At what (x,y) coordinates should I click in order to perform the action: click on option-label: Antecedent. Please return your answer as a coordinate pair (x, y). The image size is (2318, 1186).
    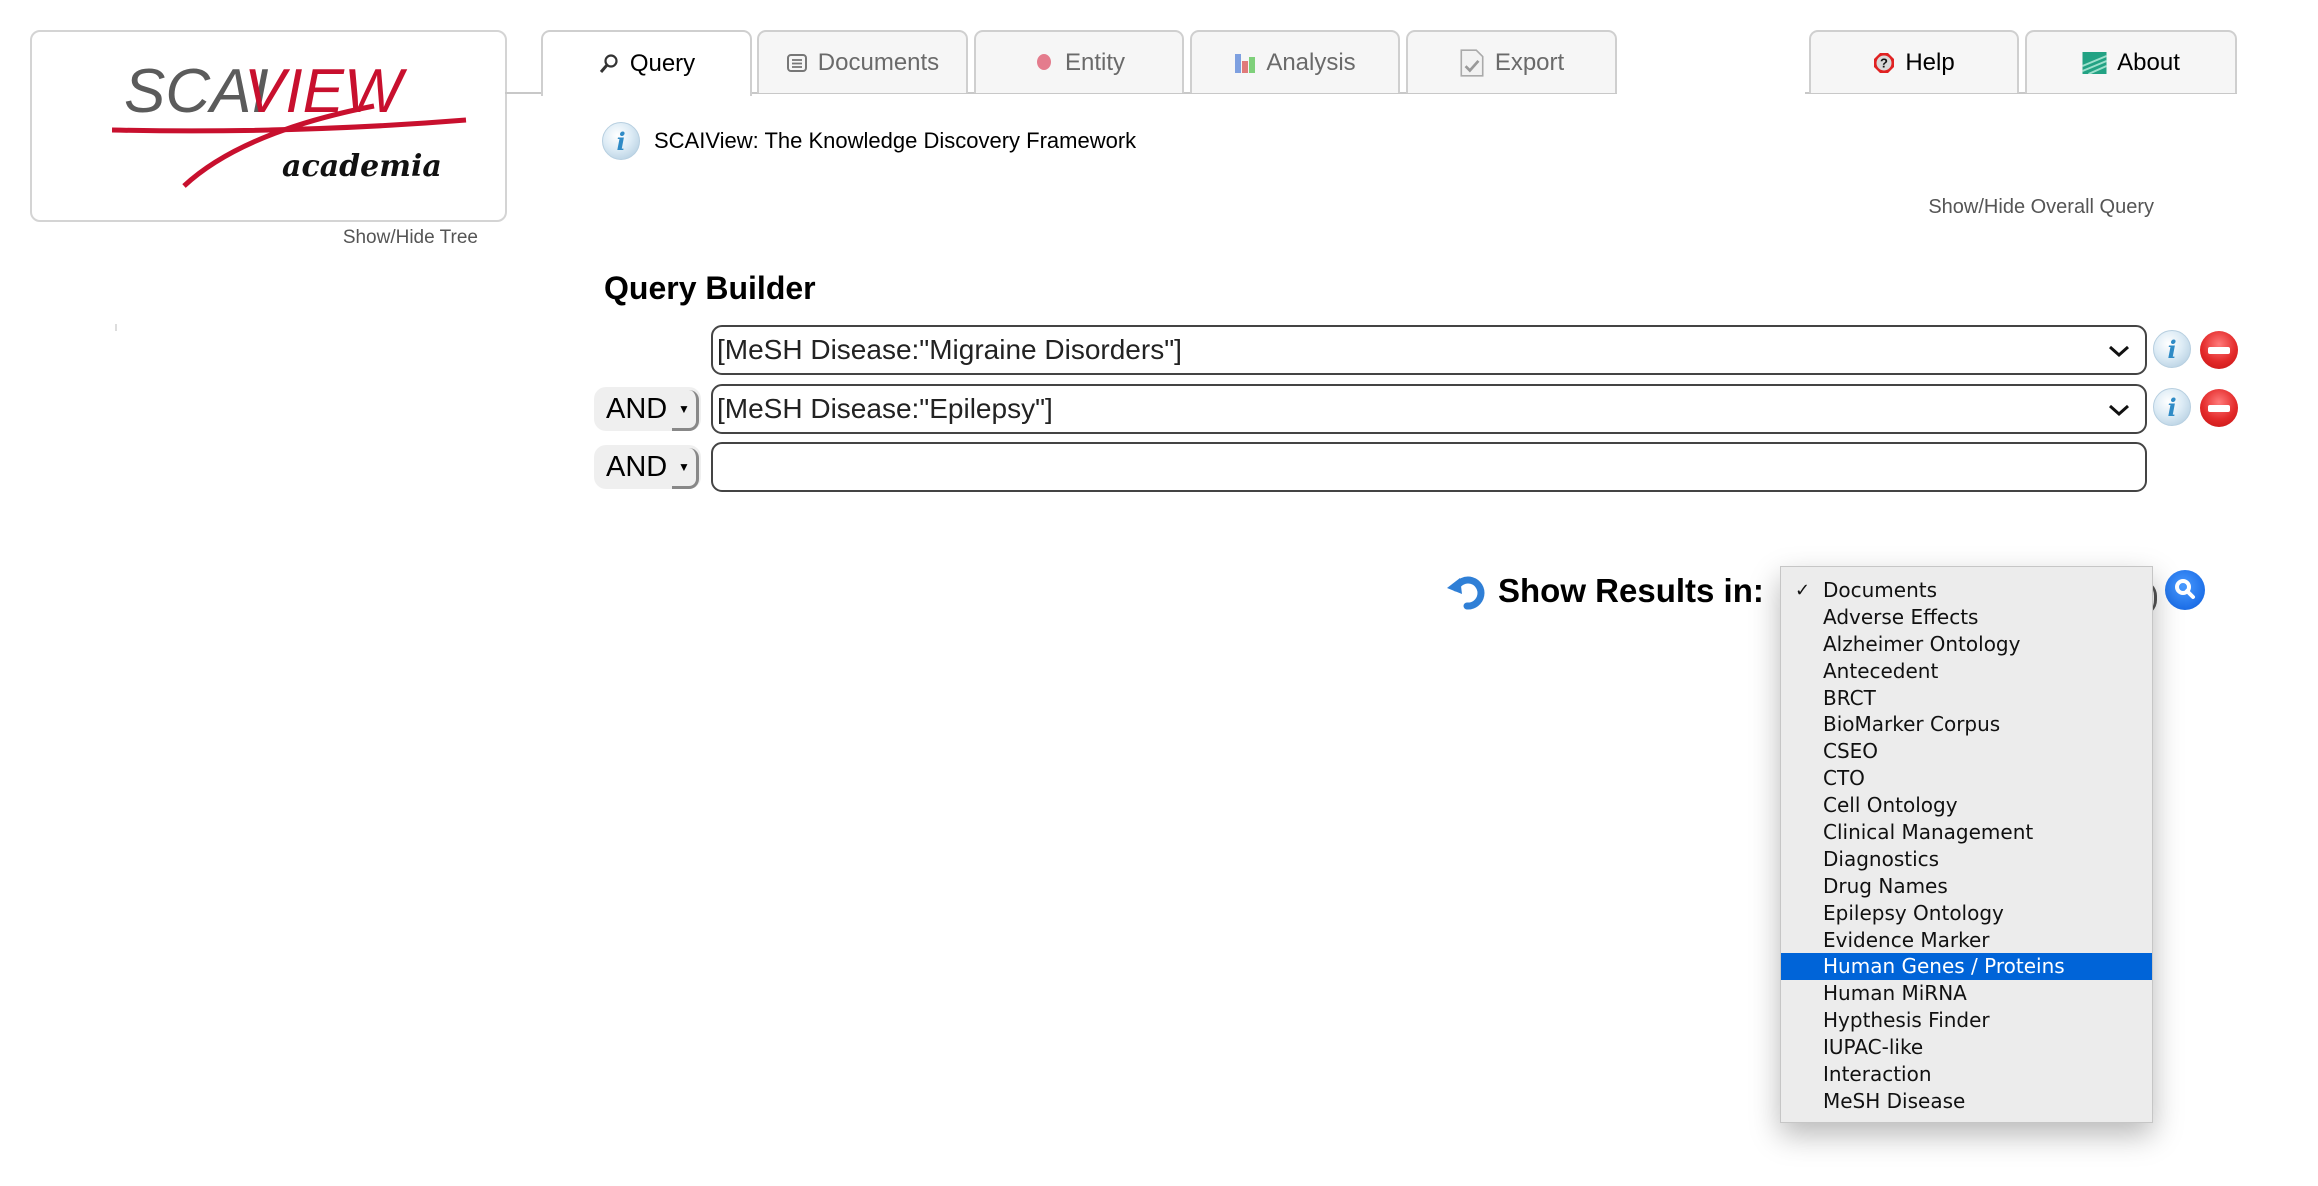
    Looking at the image, I should click on (1881, 670).